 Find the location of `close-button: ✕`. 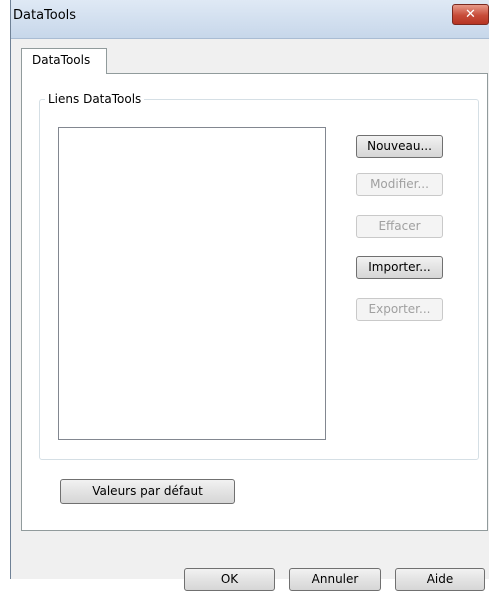

close-button: ✕ is located at coordinates (470, 14).